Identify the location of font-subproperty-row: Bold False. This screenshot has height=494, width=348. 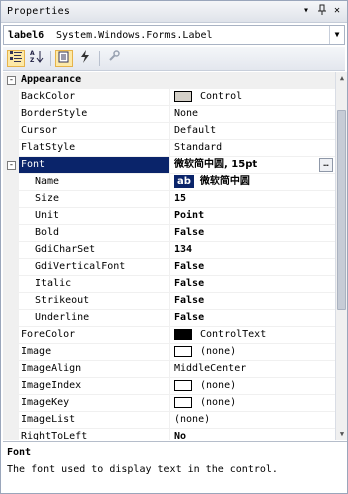
(169, 233).